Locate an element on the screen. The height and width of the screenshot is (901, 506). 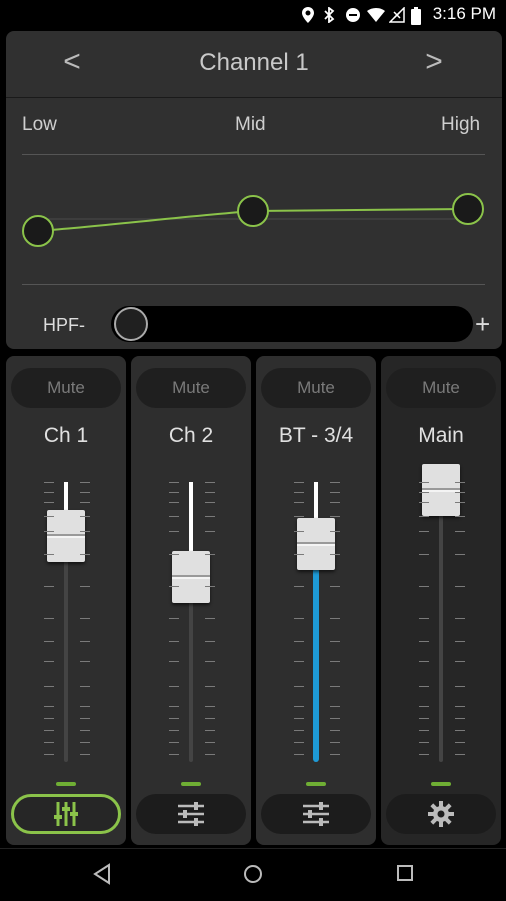
strip-name: Main is located at coordinates (441, 435).